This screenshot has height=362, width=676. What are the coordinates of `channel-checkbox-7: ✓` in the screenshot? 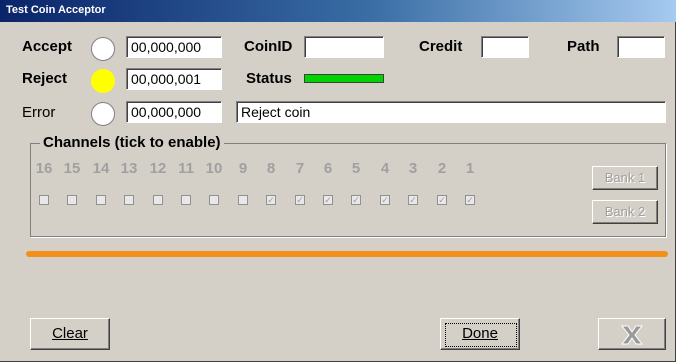 It's located at (300, 200).